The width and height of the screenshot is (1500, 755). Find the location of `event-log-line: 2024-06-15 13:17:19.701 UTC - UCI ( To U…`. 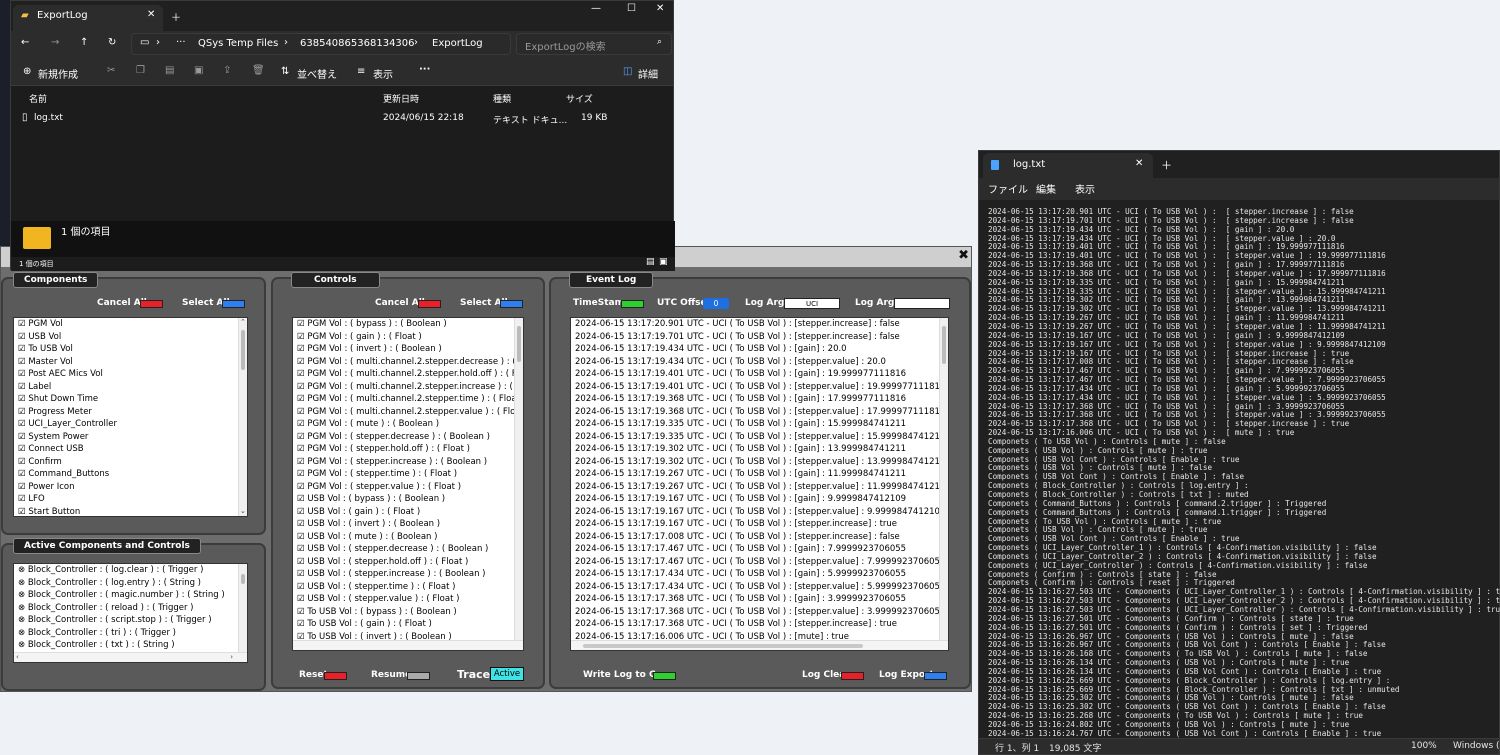

event-log-line: 2024-06-15 13:17:19.701 UTC - UCI ( To U… is located at coordinates (759, 337).